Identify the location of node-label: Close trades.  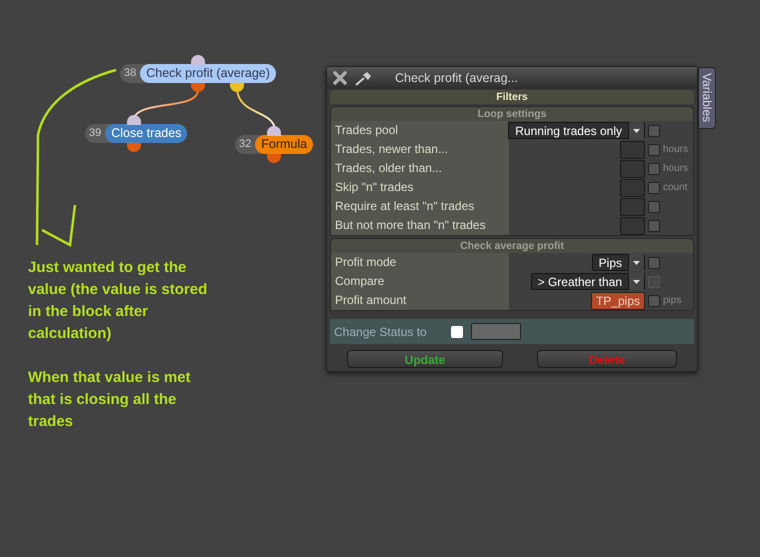
(146, 133).